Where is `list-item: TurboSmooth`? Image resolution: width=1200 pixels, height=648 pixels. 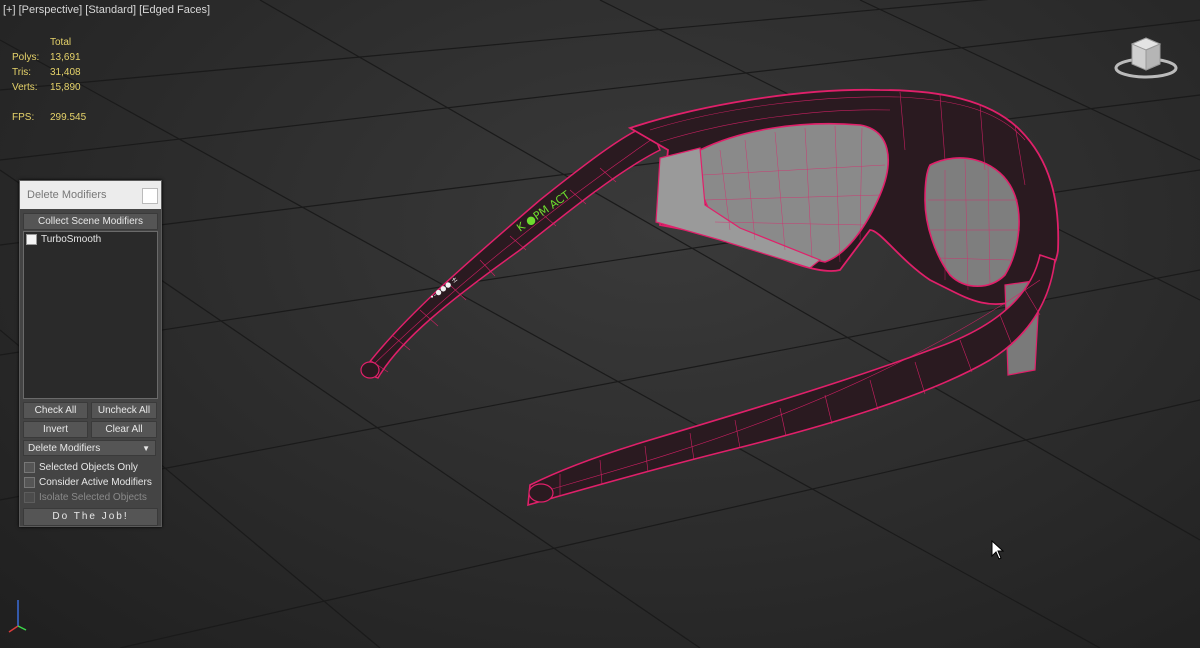 list-item: TurboSmooth is located at coordinates (90, 239).